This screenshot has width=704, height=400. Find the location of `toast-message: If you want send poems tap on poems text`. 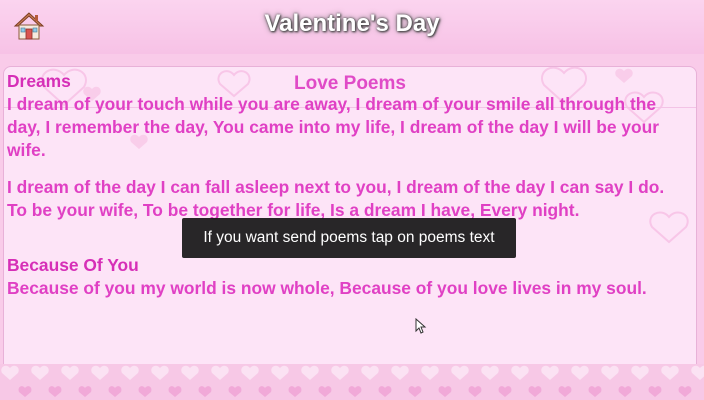

toast-message: If you want send poems tap on poems text is located at coordinates (349, 238).